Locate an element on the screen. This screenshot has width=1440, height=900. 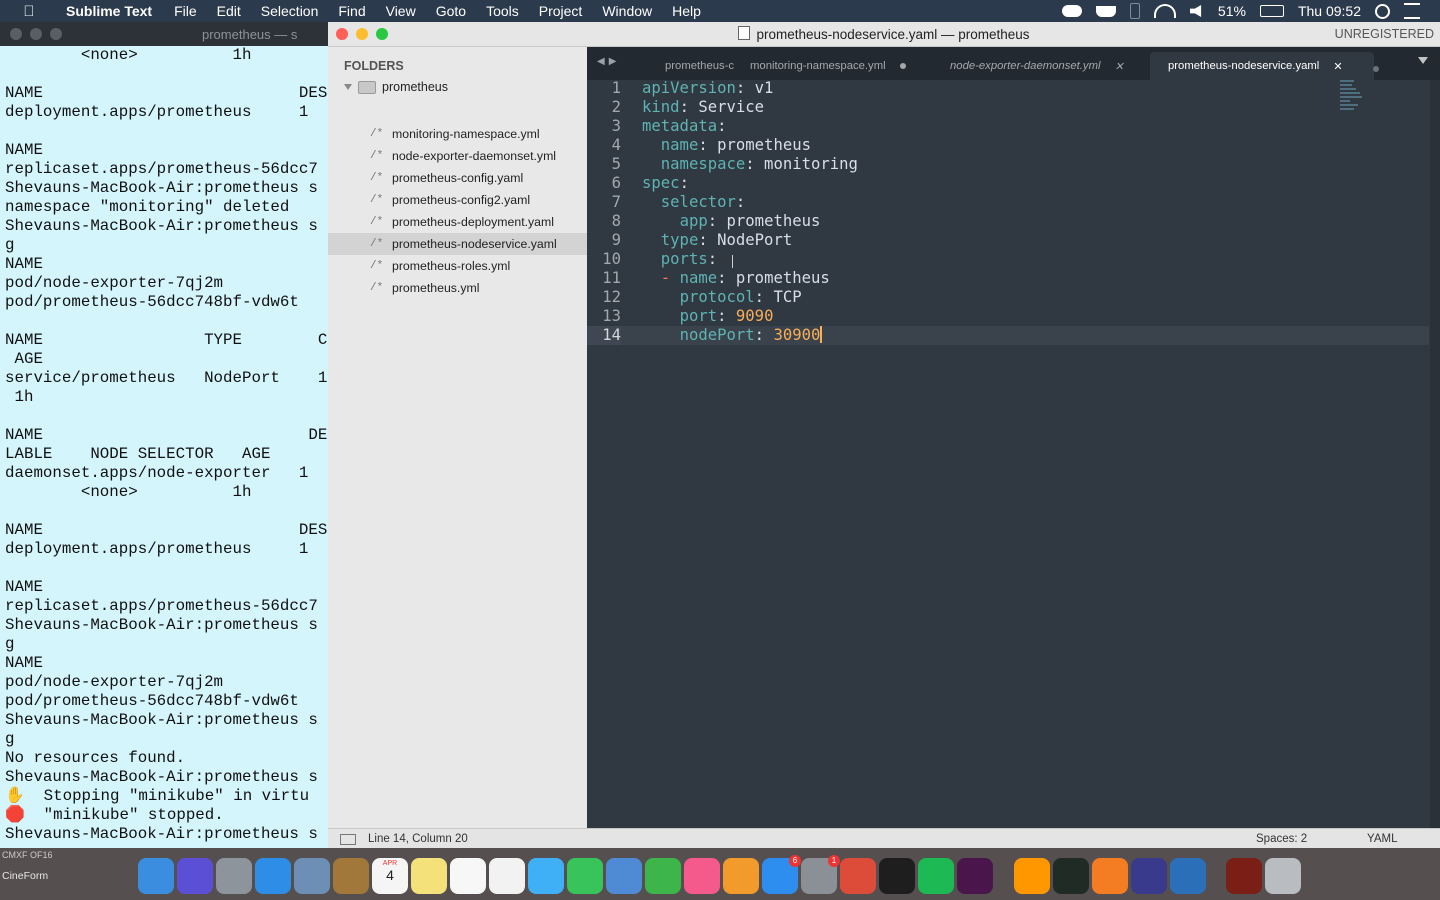
code-line: 1 apiVersion: v1 is located at coordinates (1008, 88).